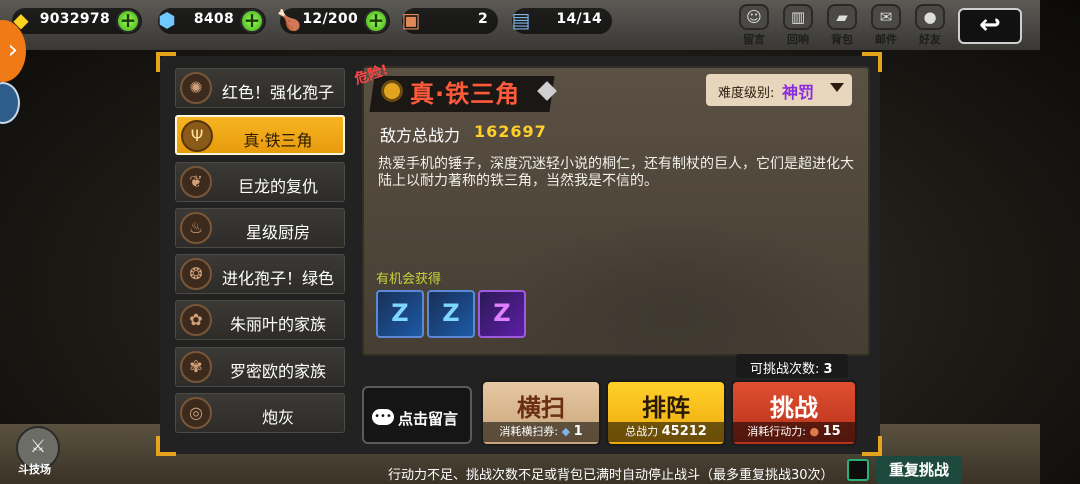 This screenshot has height=484, width=1080. I want to click on add-gold-button: +, so click(128, 21).